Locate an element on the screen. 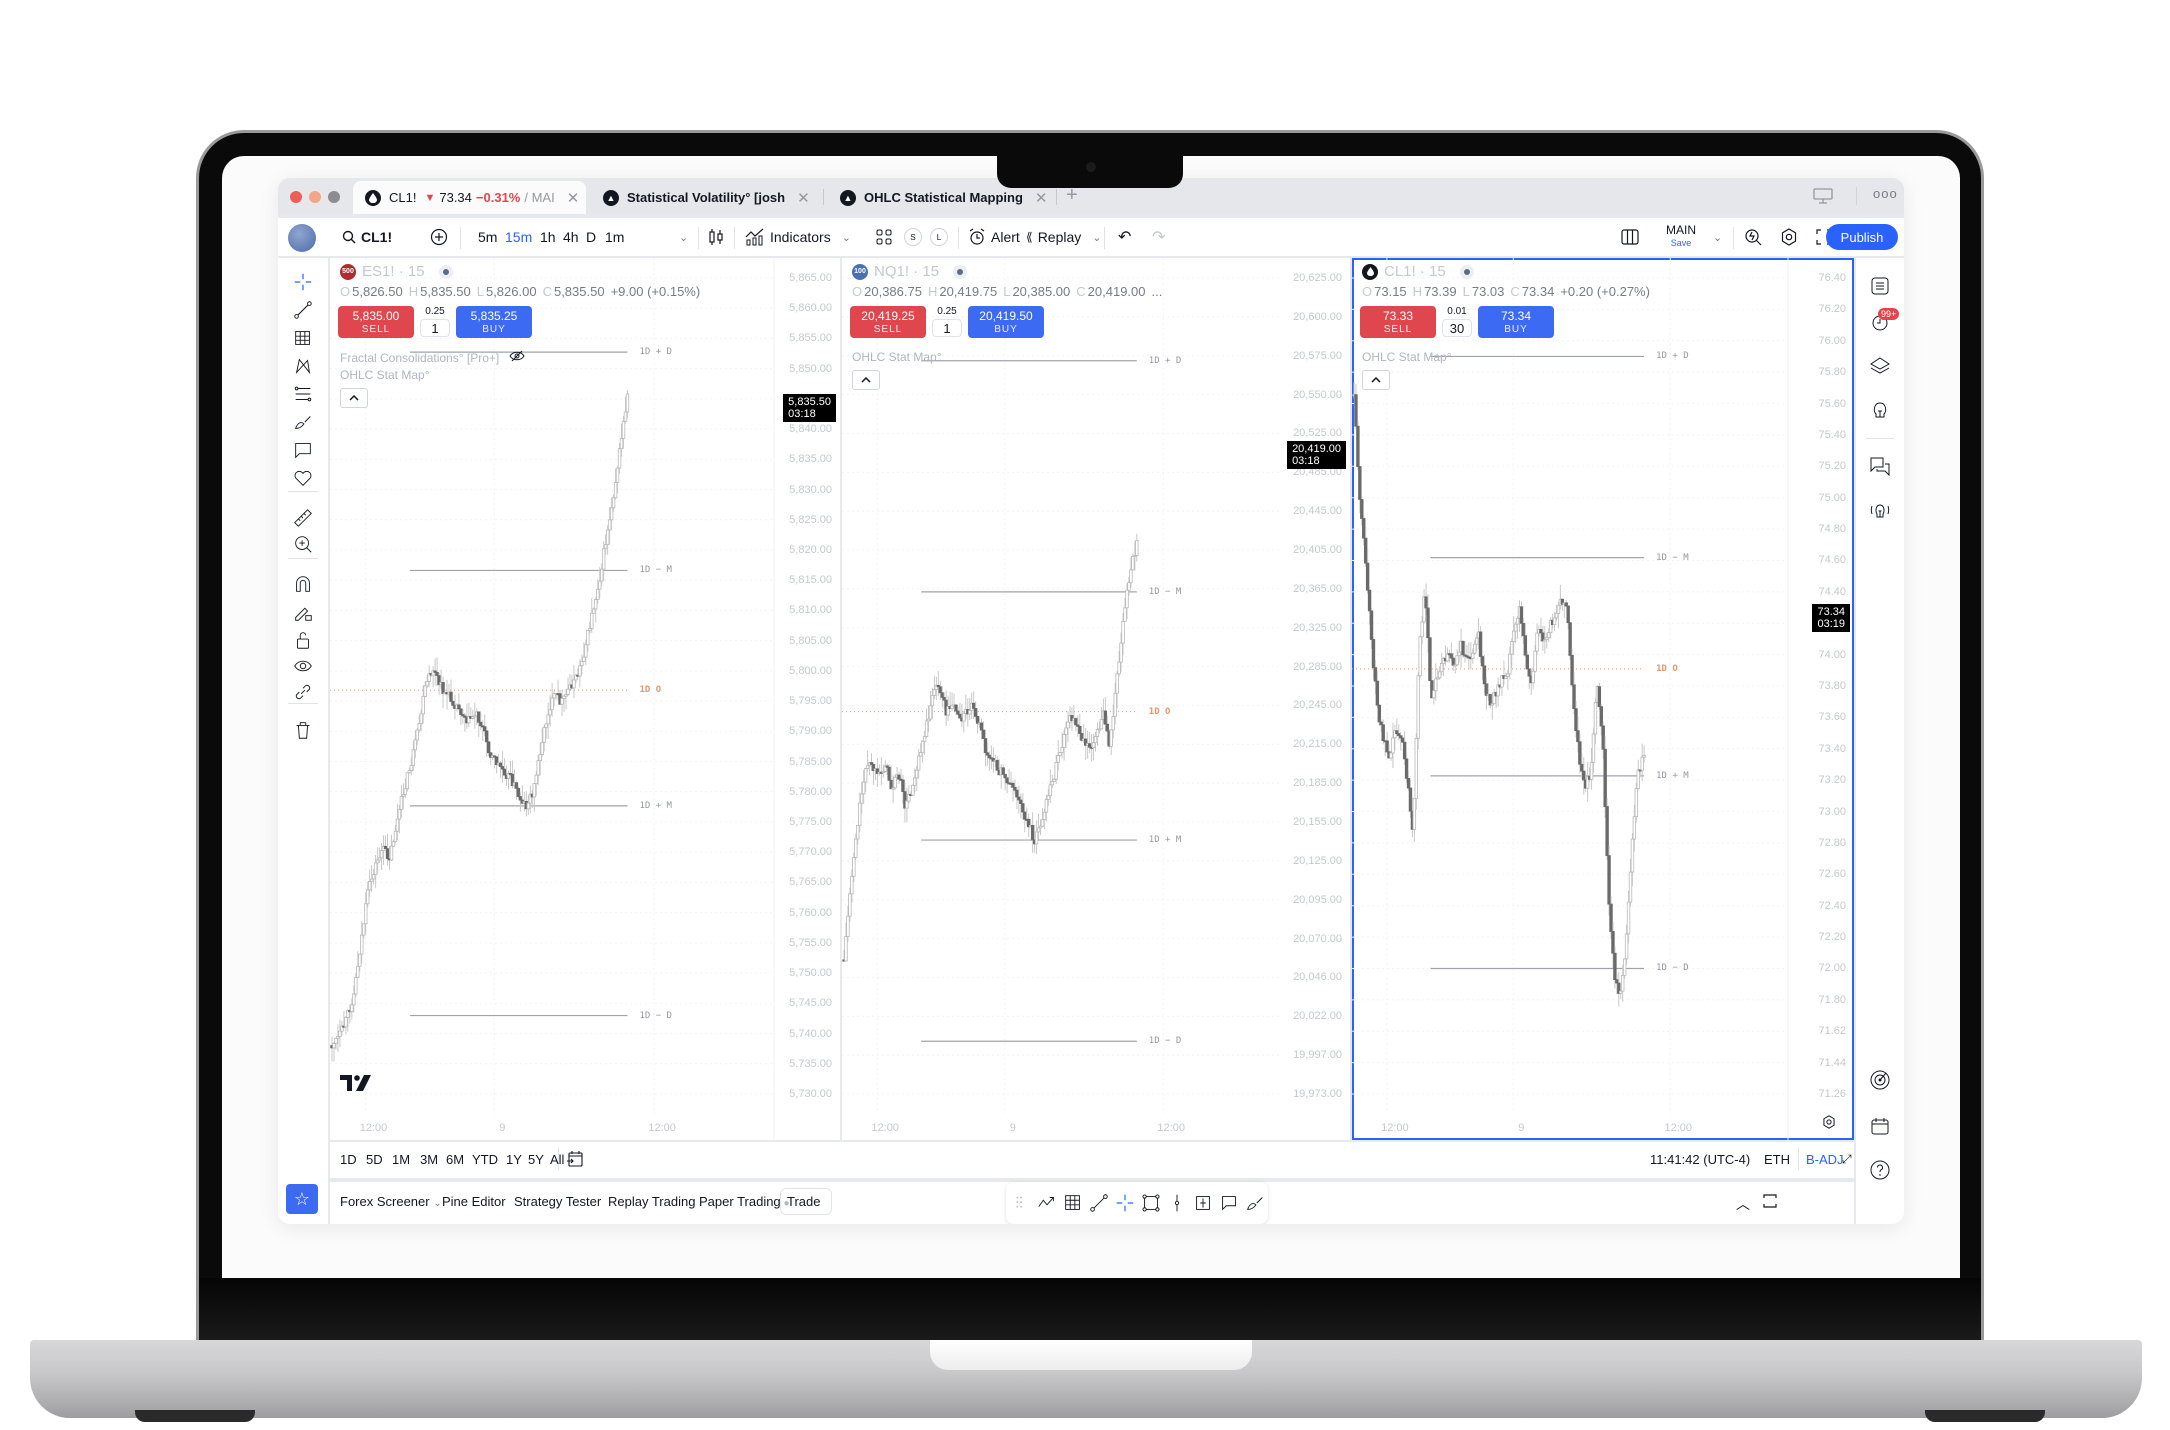 The height and width of the screenshot is (1430, 2170). buy-button: 73.34 BUY is located at coordinates (1516, 322).